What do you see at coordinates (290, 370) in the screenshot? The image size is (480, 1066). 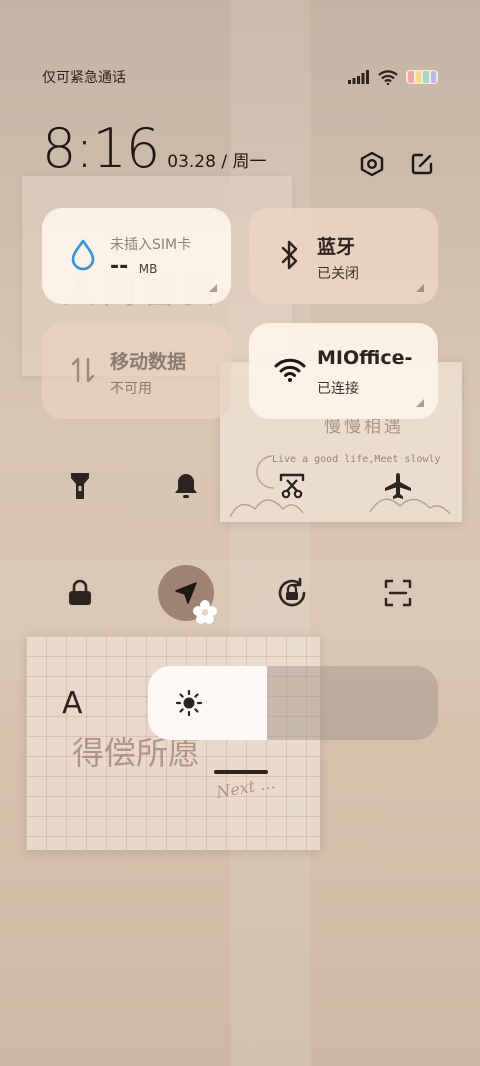 I see `wifi-tile-icon` at bounding box center [290, 370].